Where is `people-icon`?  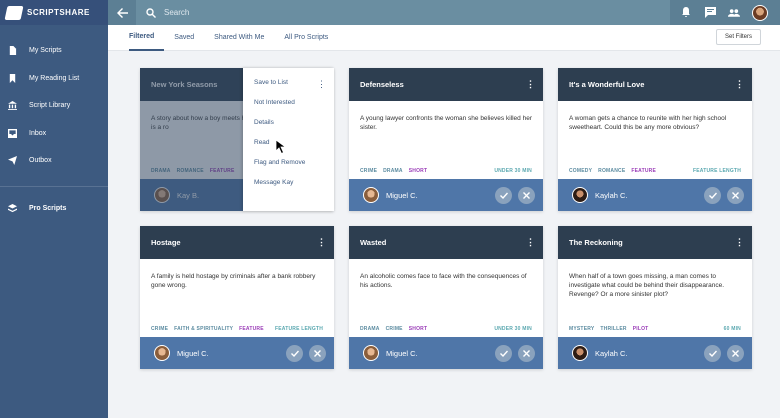
people-icon is located at coordinates (734, 13).